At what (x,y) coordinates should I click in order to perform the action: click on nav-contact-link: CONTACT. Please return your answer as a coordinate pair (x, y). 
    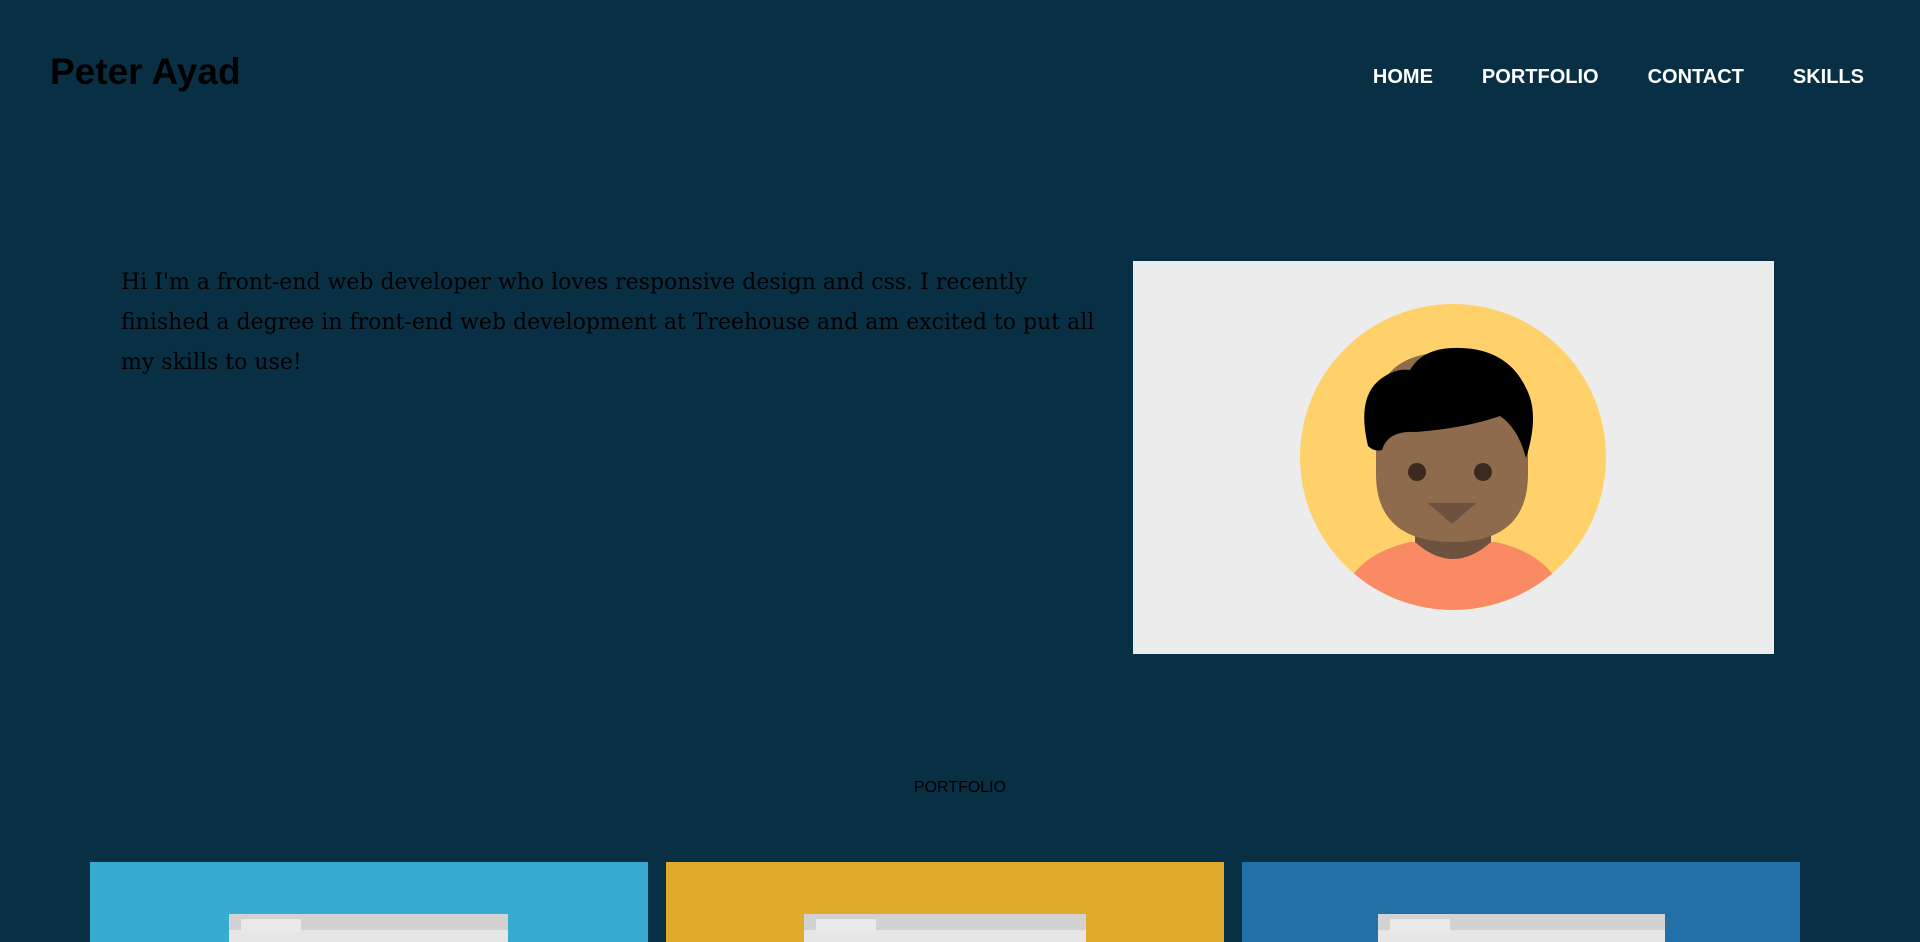
    Looking at the image, I should click on (1696, 77).